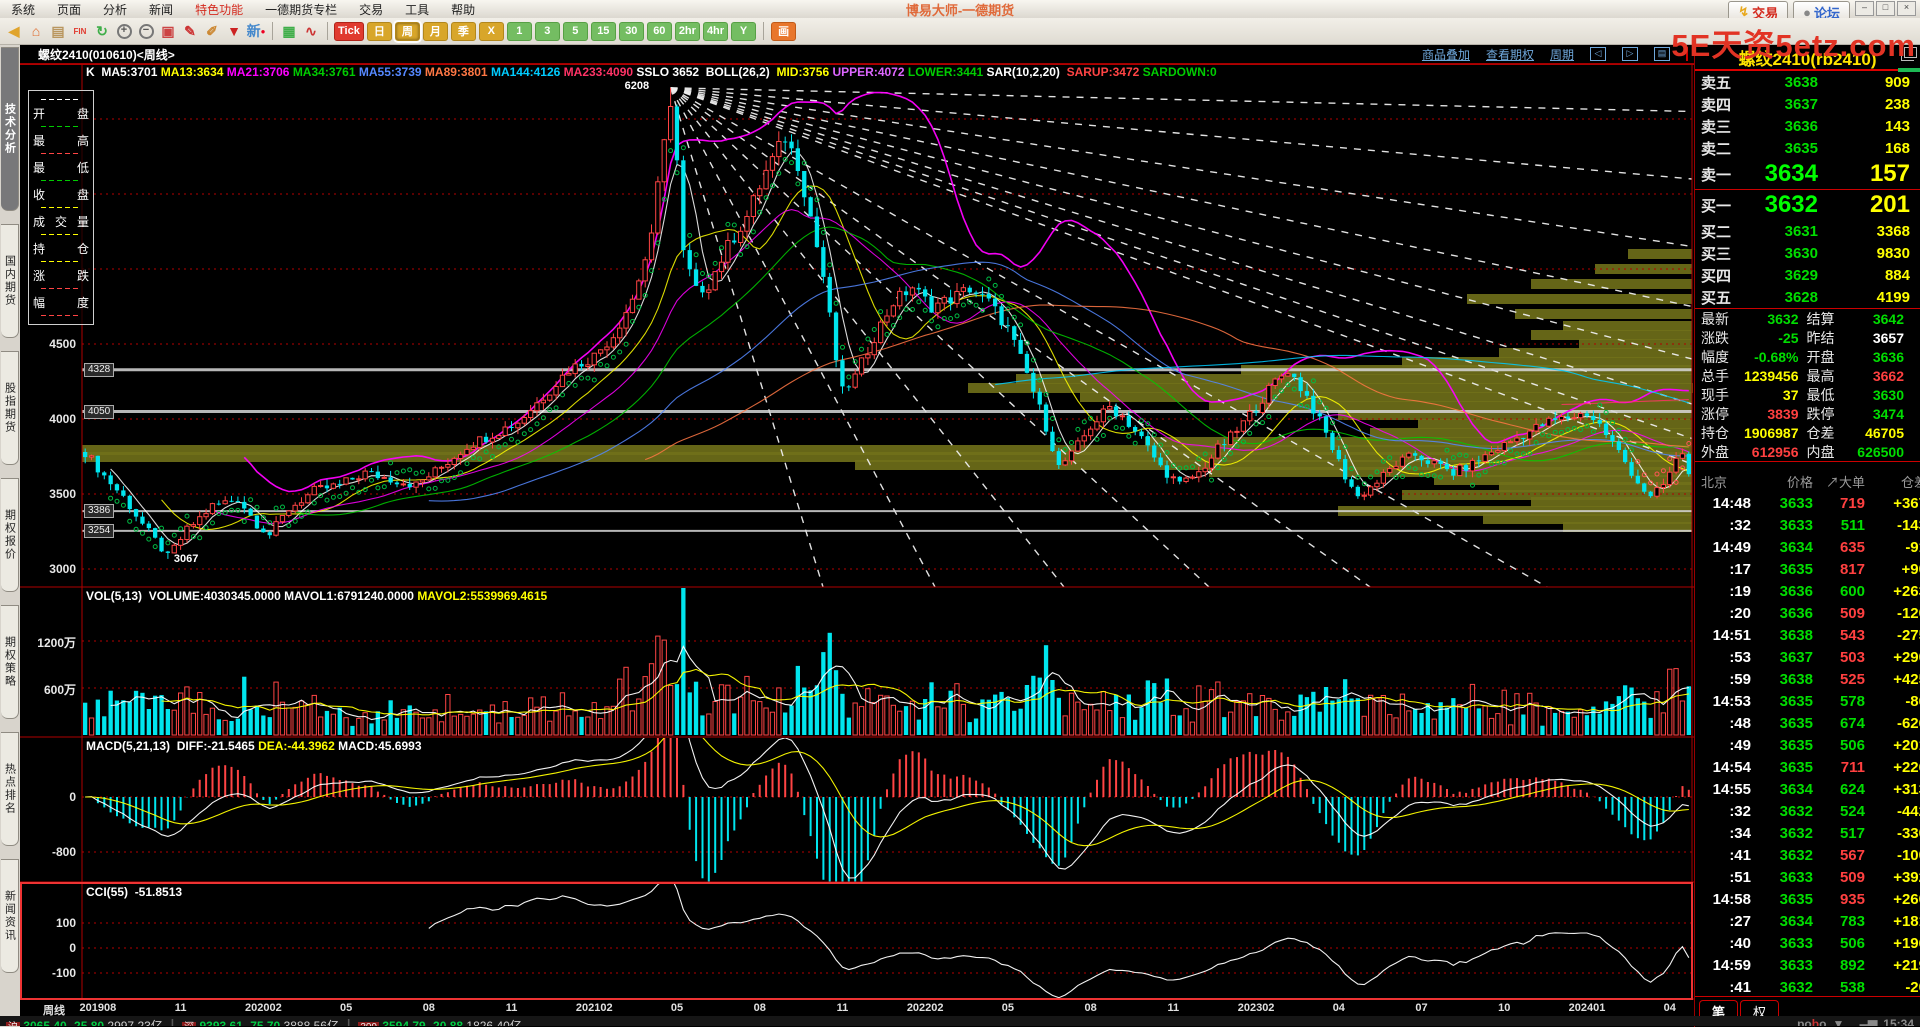  I want to click on tick-price: 3633, so click(1796, 525).